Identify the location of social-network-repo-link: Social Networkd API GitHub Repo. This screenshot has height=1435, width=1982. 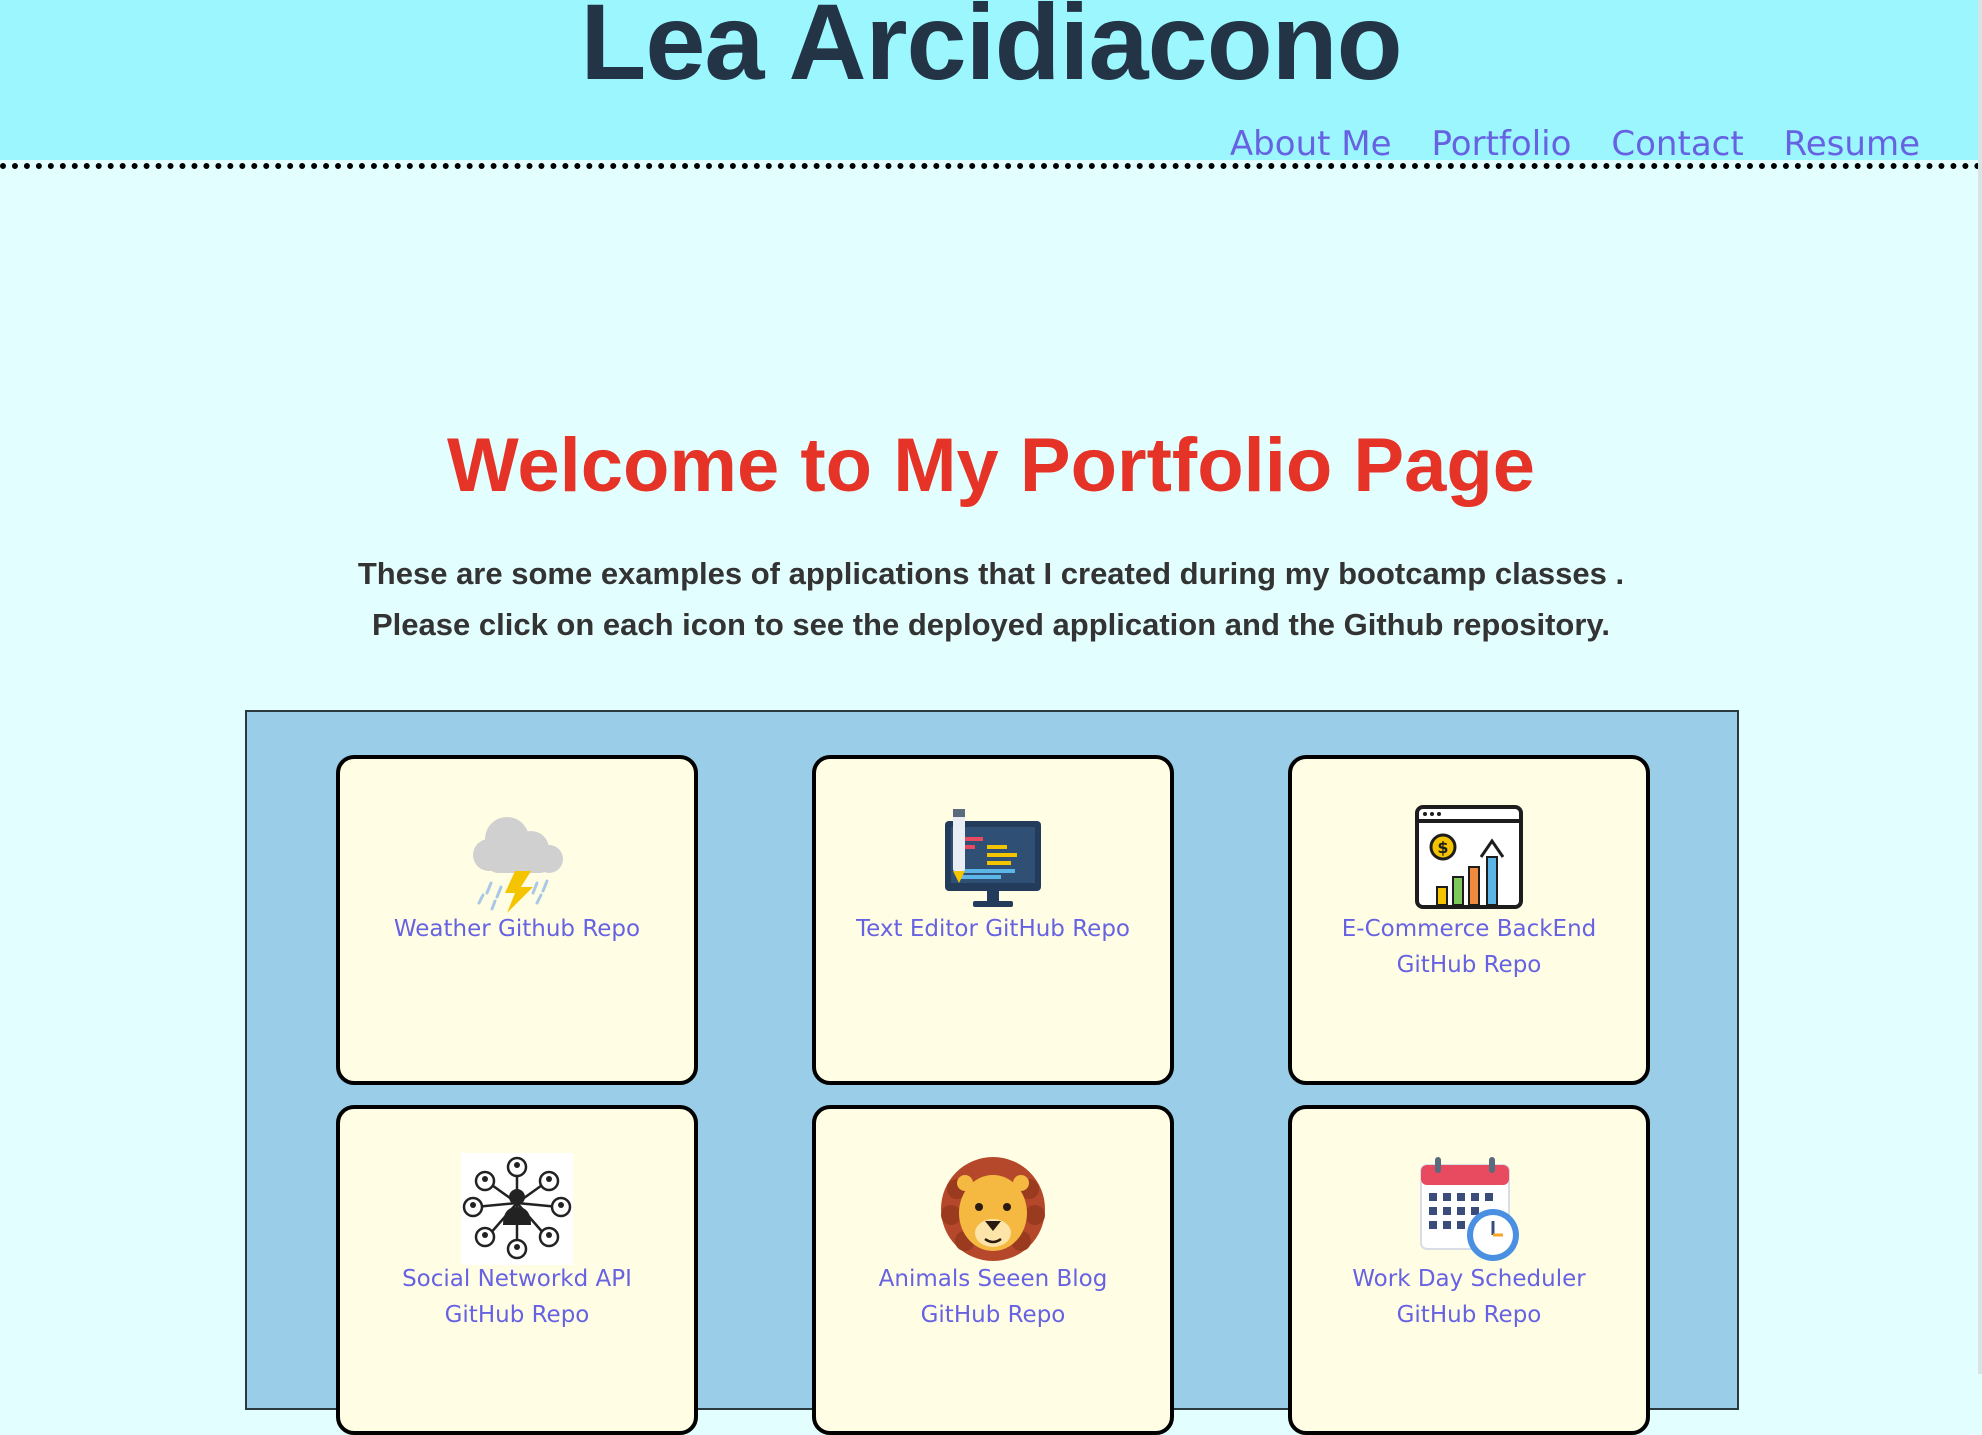
(517, 1297).